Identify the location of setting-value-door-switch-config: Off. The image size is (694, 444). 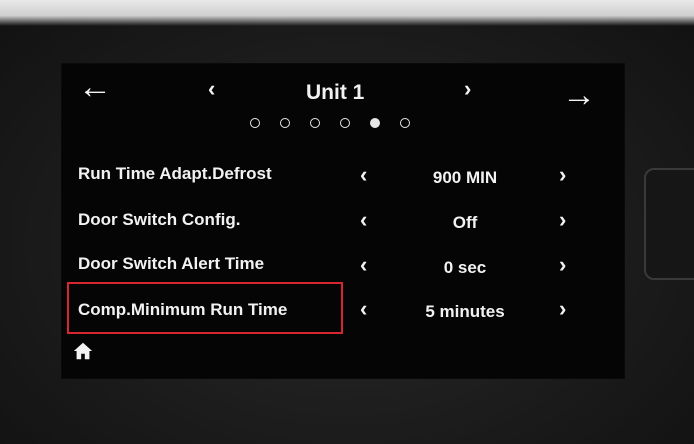
(465, 222).